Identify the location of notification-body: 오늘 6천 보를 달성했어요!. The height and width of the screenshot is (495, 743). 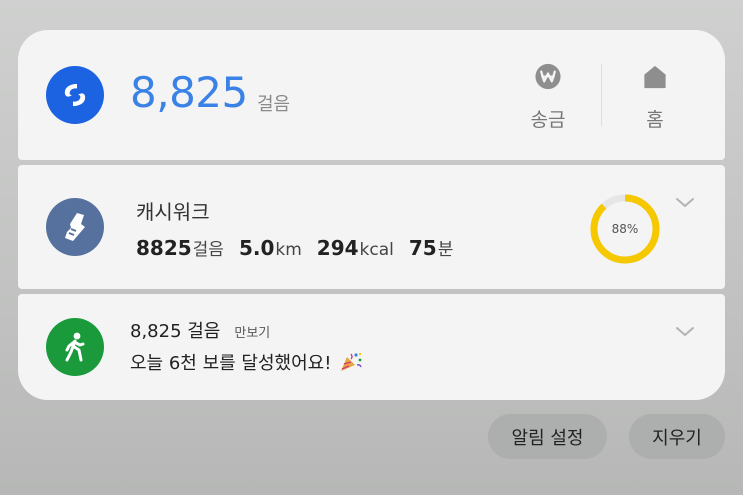
(246, 362).